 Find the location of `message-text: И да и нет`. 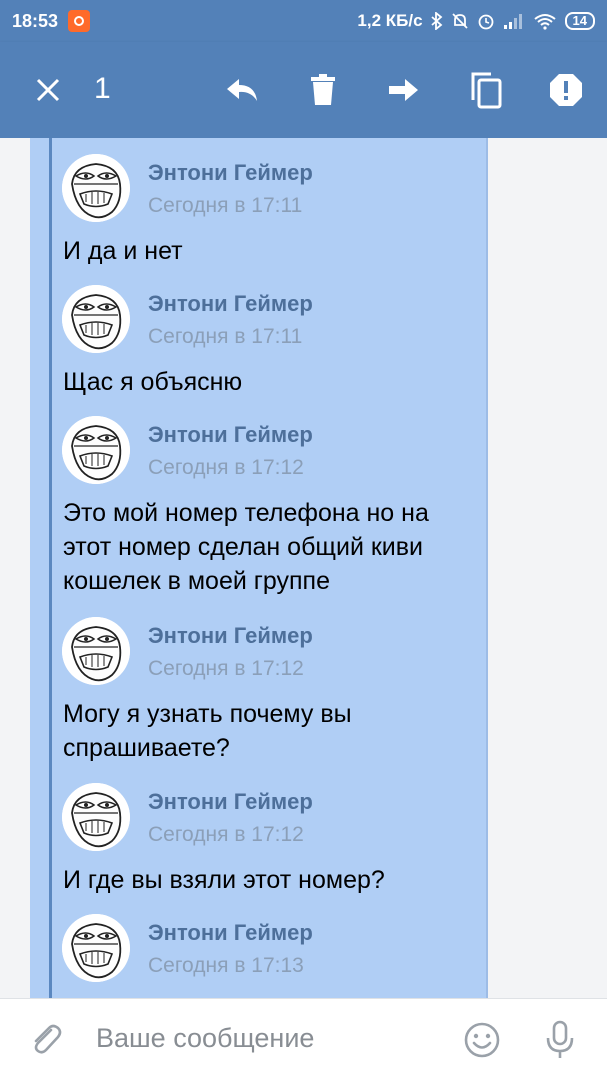

message-text: И да и нет is located at coordinates (123, 251).